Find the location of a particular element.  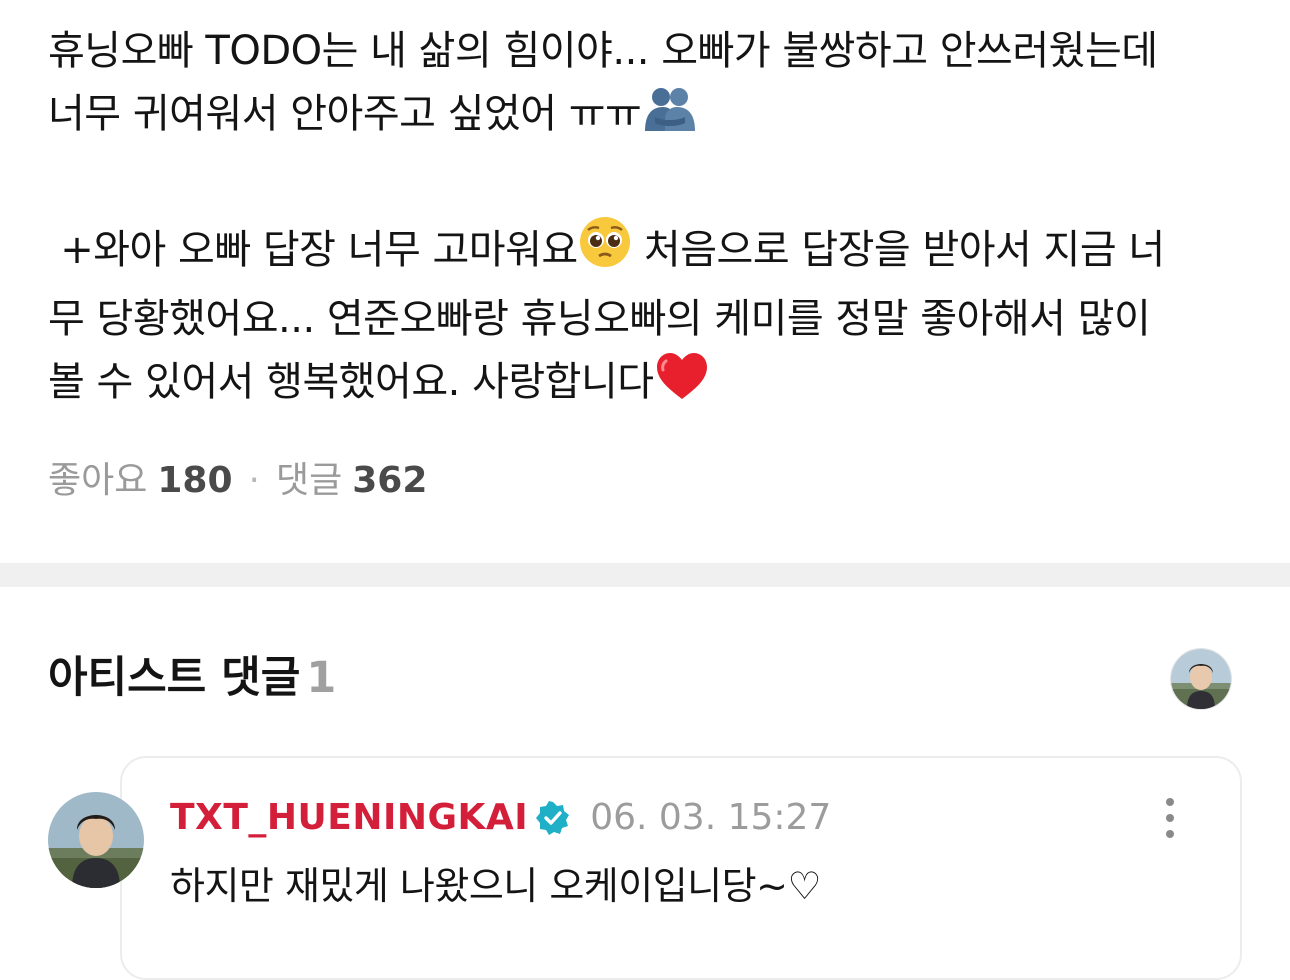

red-heart-icon is located at coordinates (682, 385).